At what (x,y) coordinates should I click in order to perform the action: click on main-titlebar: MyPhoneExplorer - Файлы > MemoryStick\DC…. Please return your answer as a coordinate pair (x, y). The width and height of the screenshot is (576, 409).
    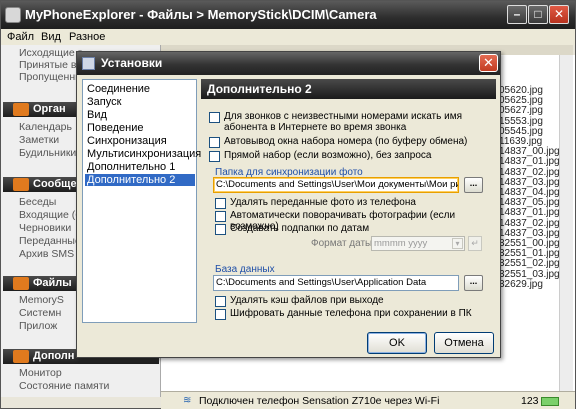
    Looking at the image, I should click on (288, 15).